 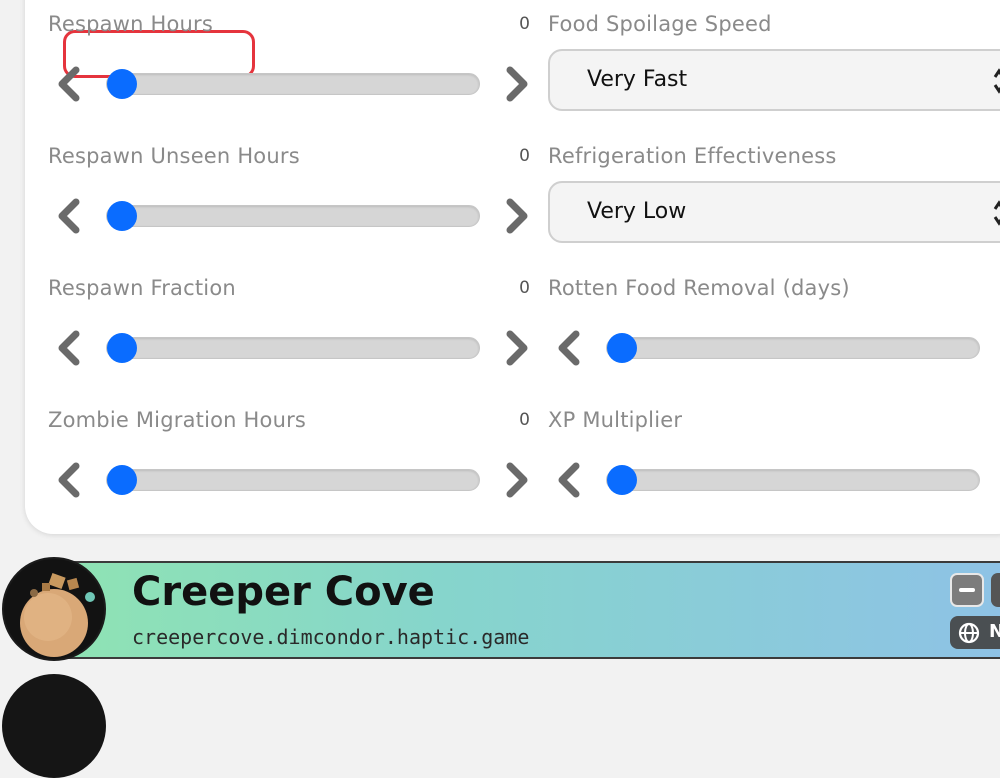 What do you see at coordinates (54, 726) in the screenshot?
I see `next-server-avatar` at bounding box center [54, 726].